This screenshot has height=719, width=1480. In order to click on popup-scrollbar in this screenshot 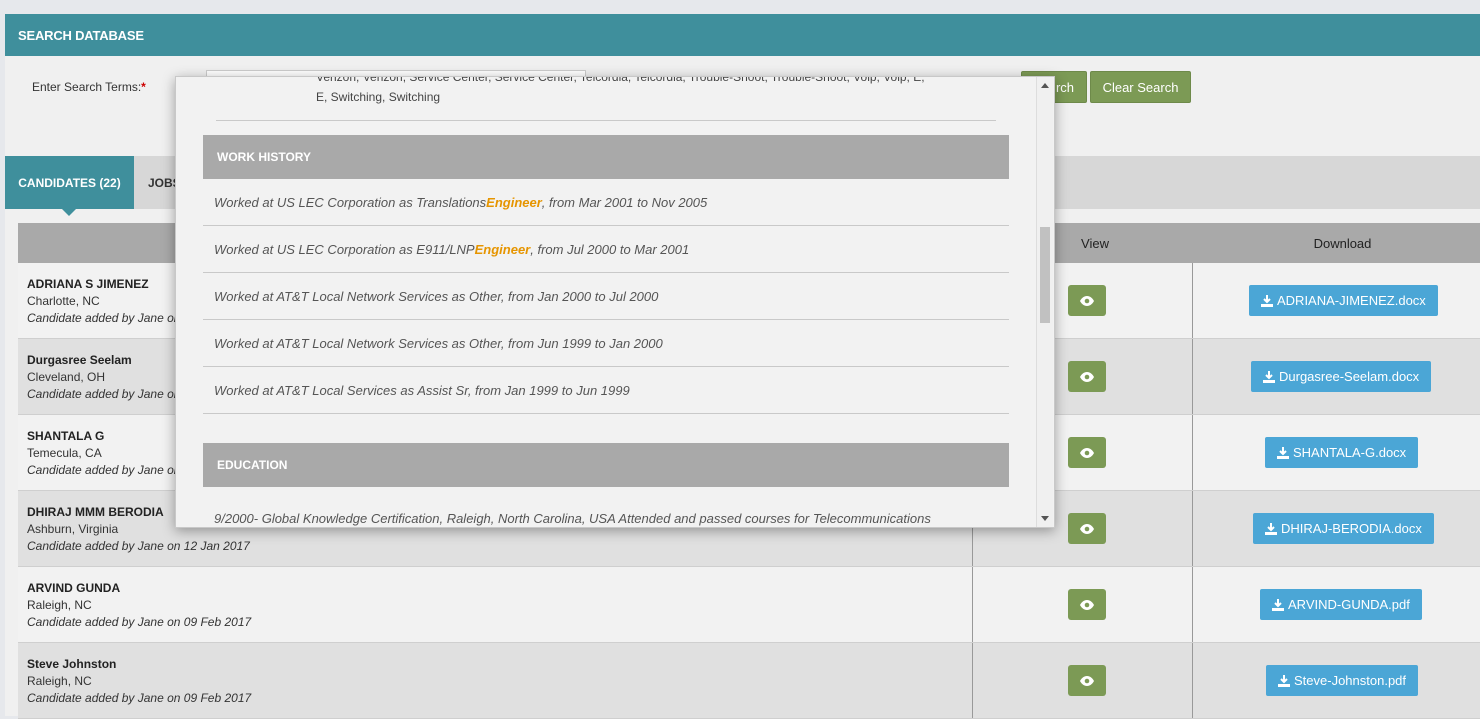, I will do `click(1044, 302)`.